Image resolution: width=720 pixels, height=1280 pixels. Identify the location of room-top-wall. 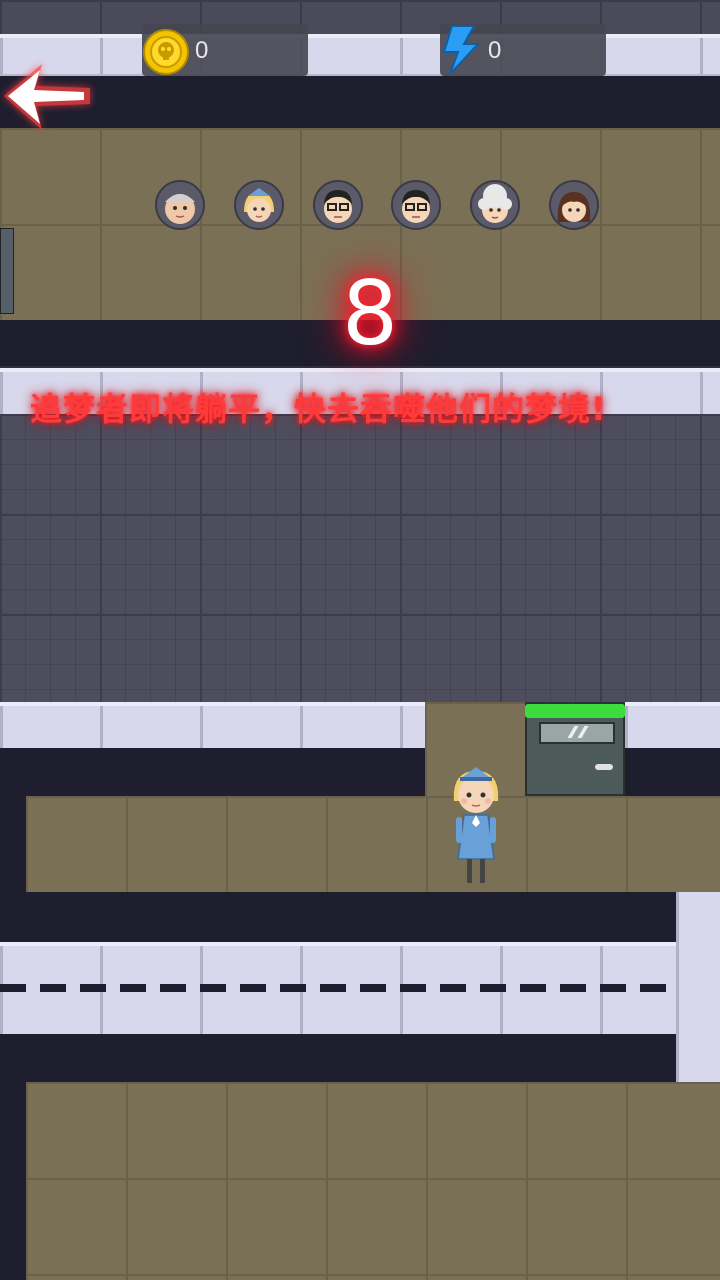
(212, 772).